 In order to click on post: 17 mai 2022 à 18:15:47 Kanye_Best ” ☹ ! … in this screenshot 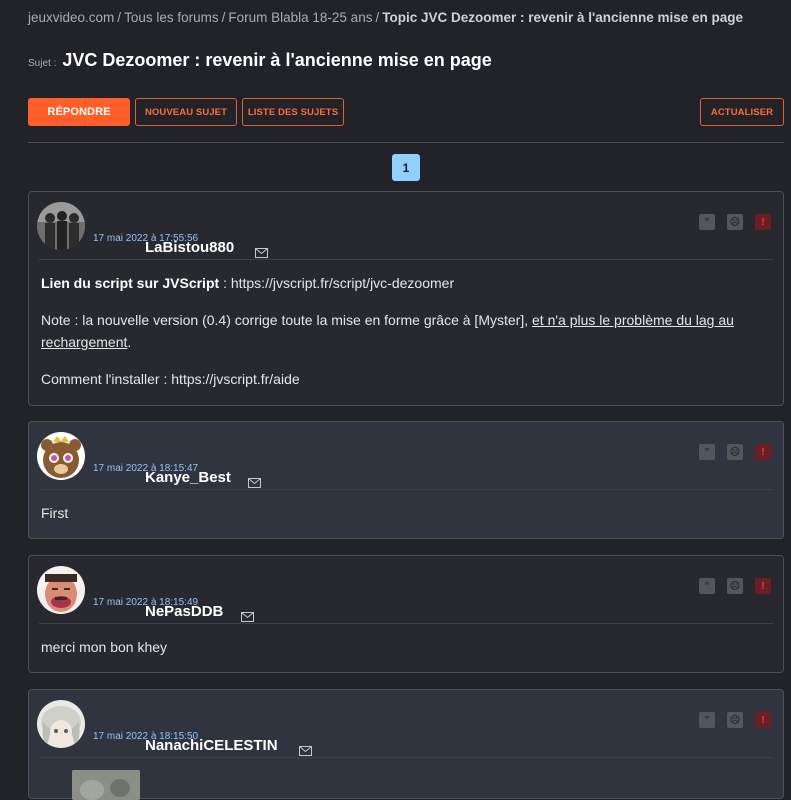, I will do `click(406, 480)`.